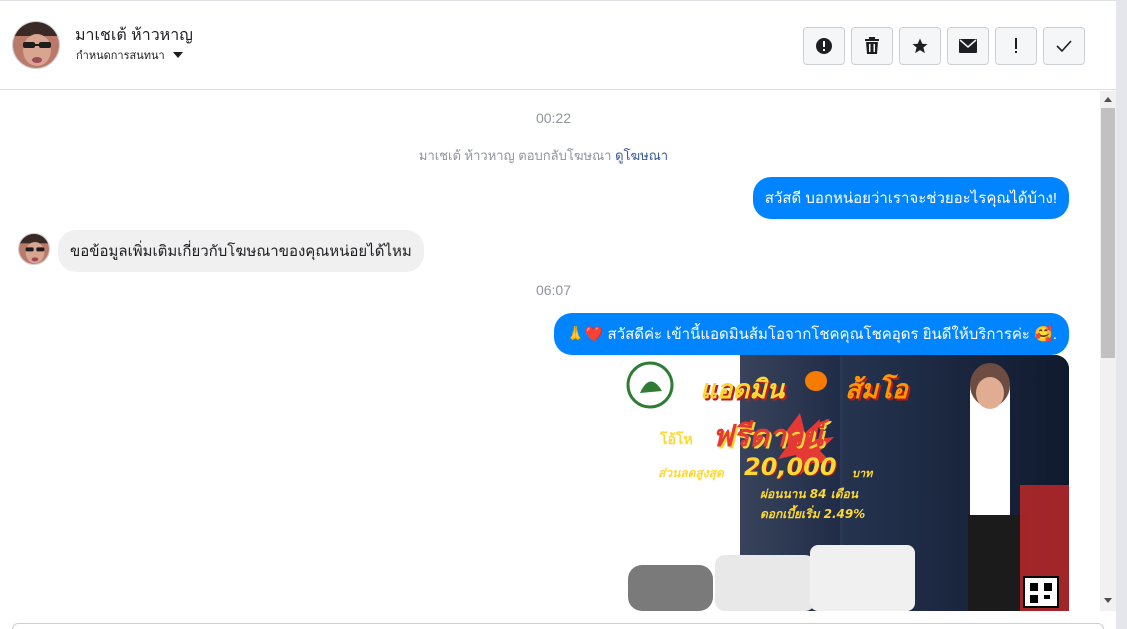  I want to click on star-button, so click(920, 46).